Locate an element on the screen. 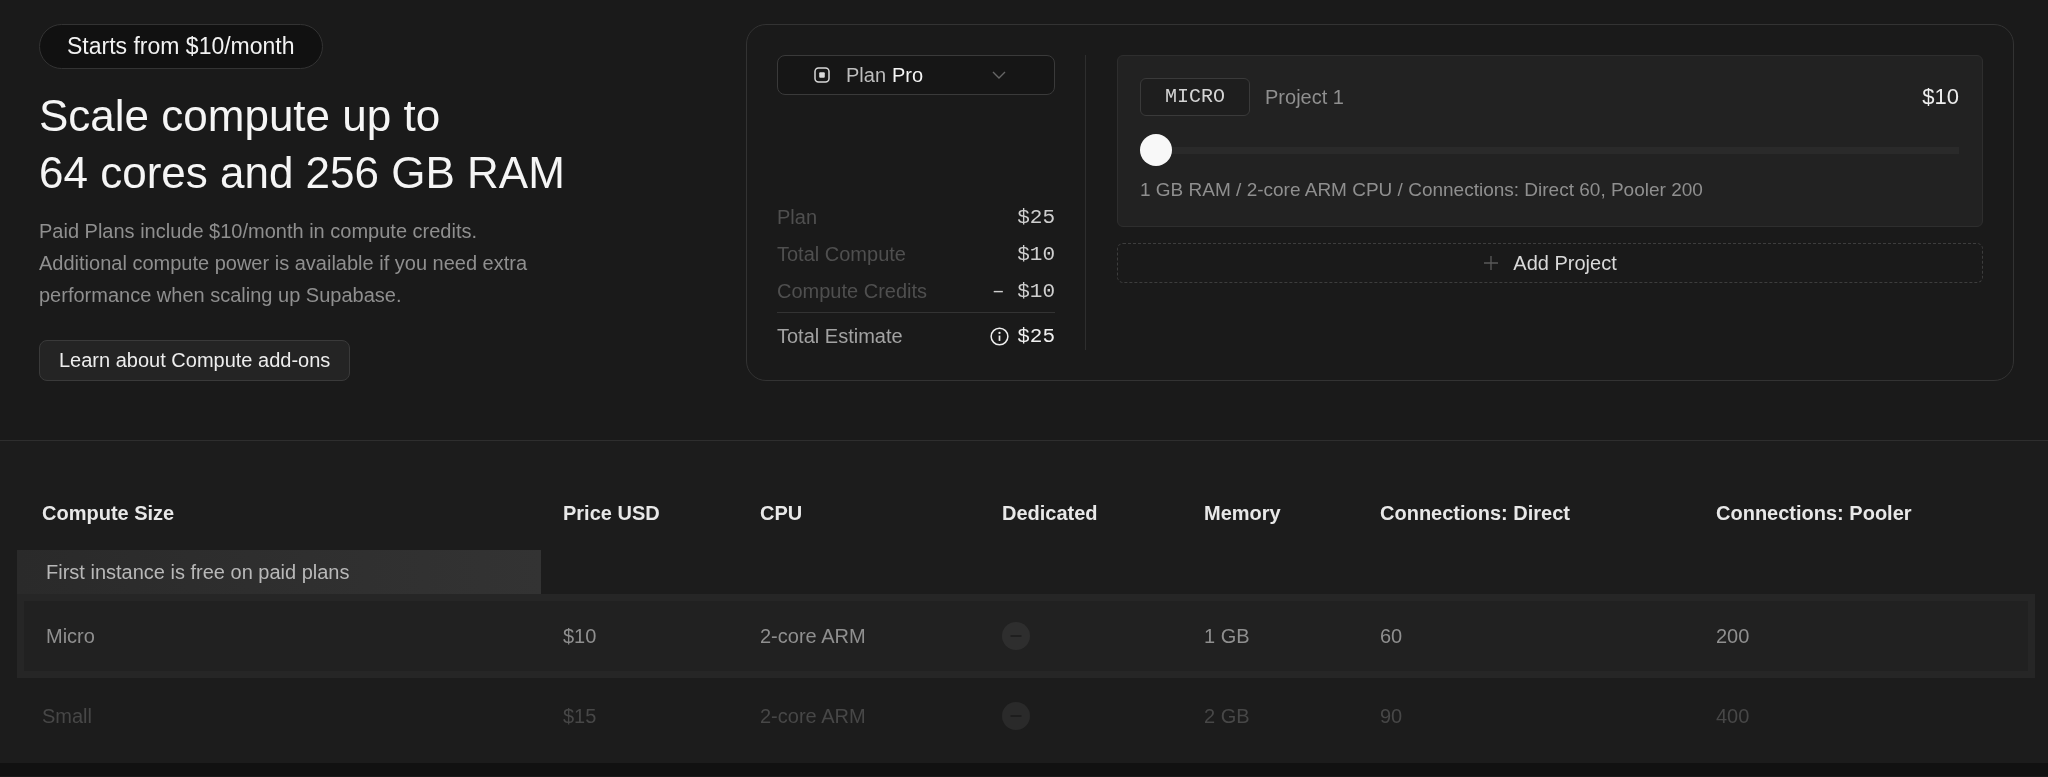 Image resolution: width=2048 pixels, height=777 pixels. column-header: Connections: Pooler is located at coordinates (1814, 513).